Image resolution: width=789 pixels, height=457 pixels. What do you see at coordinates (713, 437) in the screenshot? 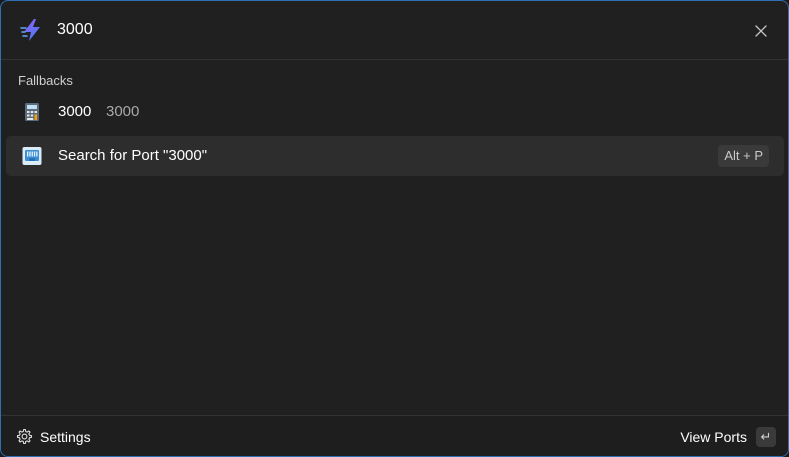
I see `view-ports-label: View Ports` at bounding box center [713, 437].